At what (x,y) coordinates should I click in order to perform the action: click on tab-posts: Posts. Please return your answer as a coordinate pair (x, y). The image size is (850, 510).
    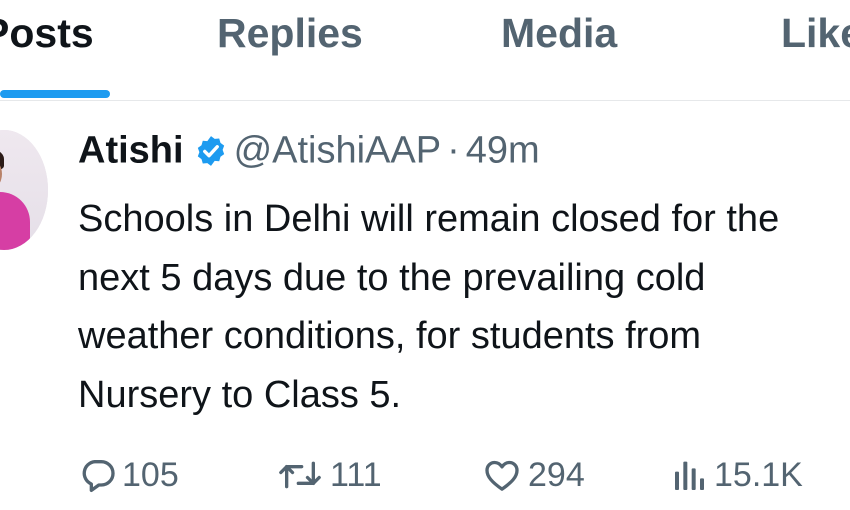
    Looking at the image, I should click on (47, 33).